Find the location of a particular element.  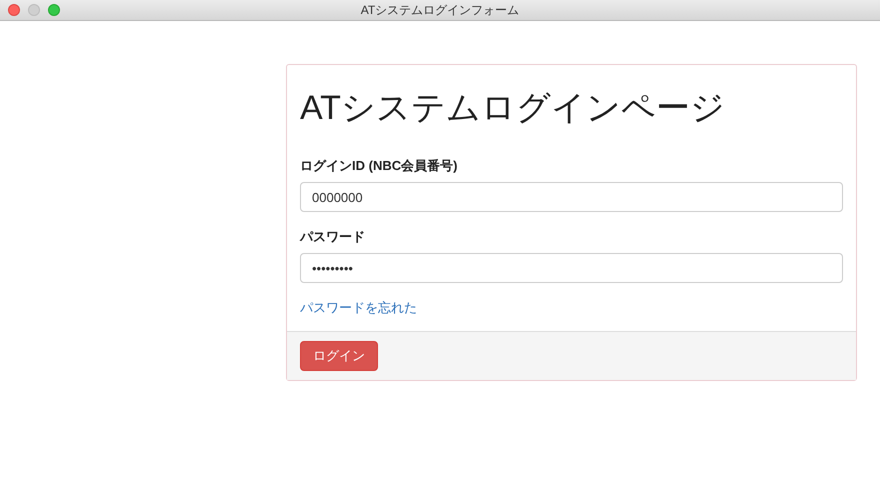

field-label: ログインID (NBC会員番号) is located at coordinates (379, 166).